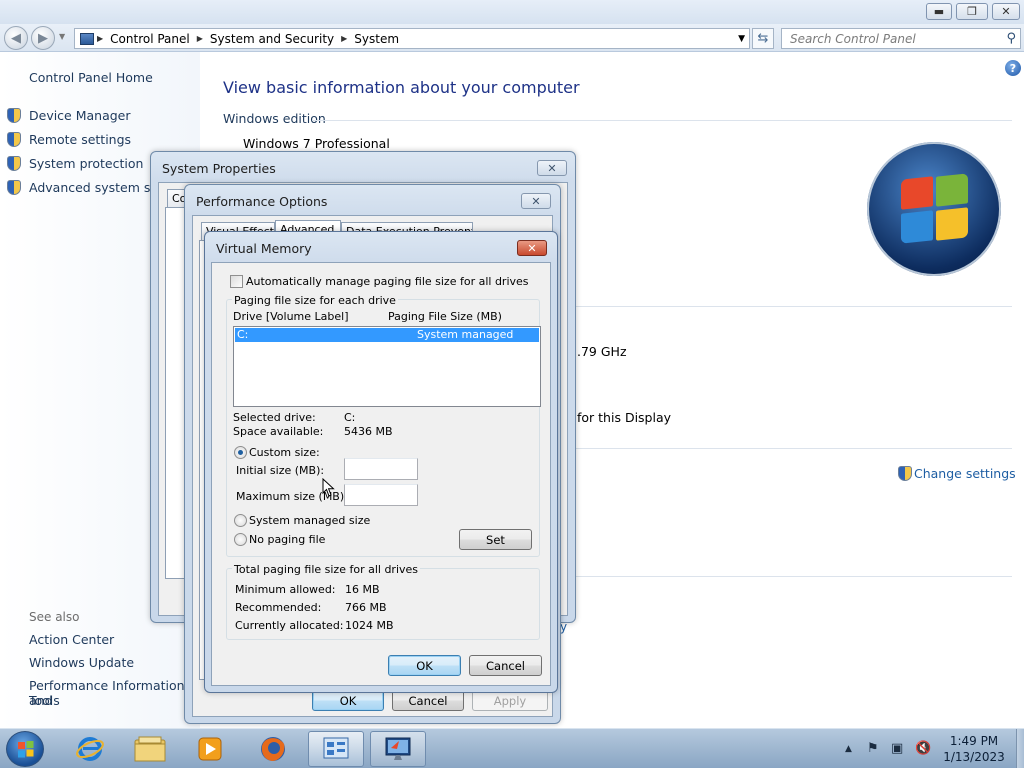  I want to click on help-button: ?, so click(1013, 68).